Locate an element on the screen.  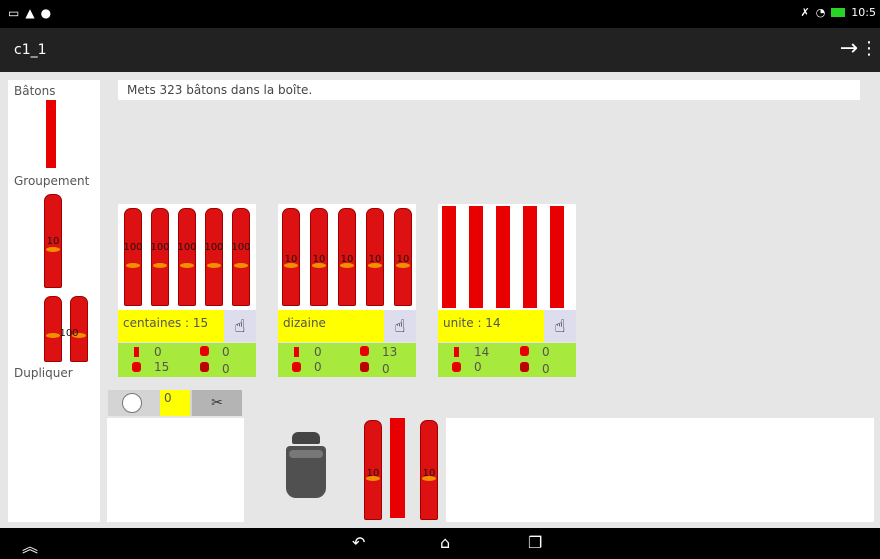
android-icon: ● is located at coordinates (46, 13).